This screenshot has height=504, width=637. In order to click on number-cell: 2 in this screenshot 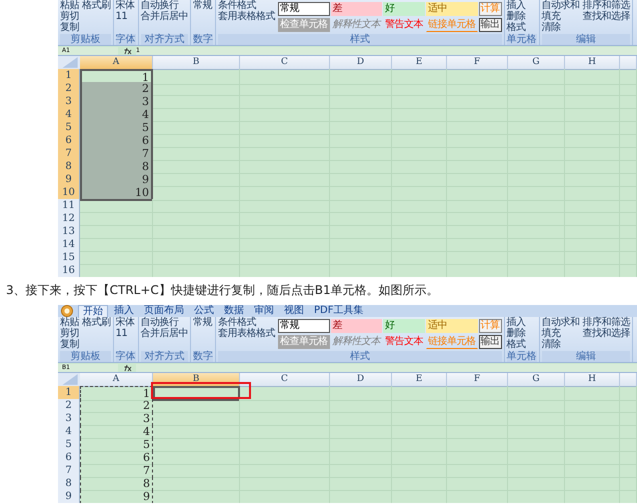, I will do `click(116, 89)`.